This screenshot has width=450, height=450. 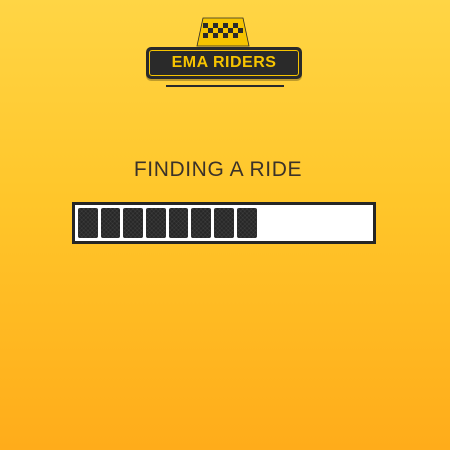 I want to click on progress-bar, so click(x=224, y=223).